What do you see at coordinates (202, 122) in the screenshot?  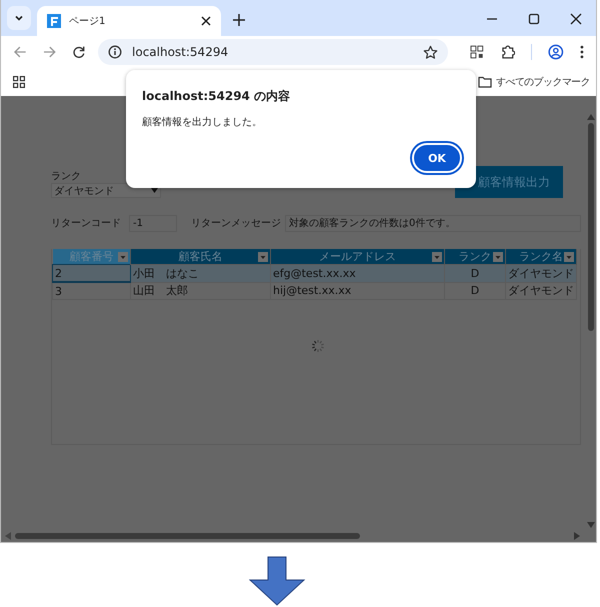 I see `dialog-message: 顧客情報を出力しました。` at bounding box center [202, 122].